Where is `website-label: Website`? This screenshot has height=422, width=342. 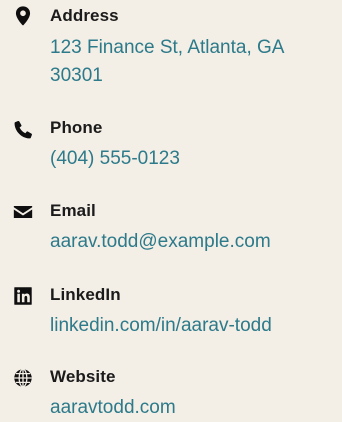 website-label: Website is located at coordinates (83, 376).